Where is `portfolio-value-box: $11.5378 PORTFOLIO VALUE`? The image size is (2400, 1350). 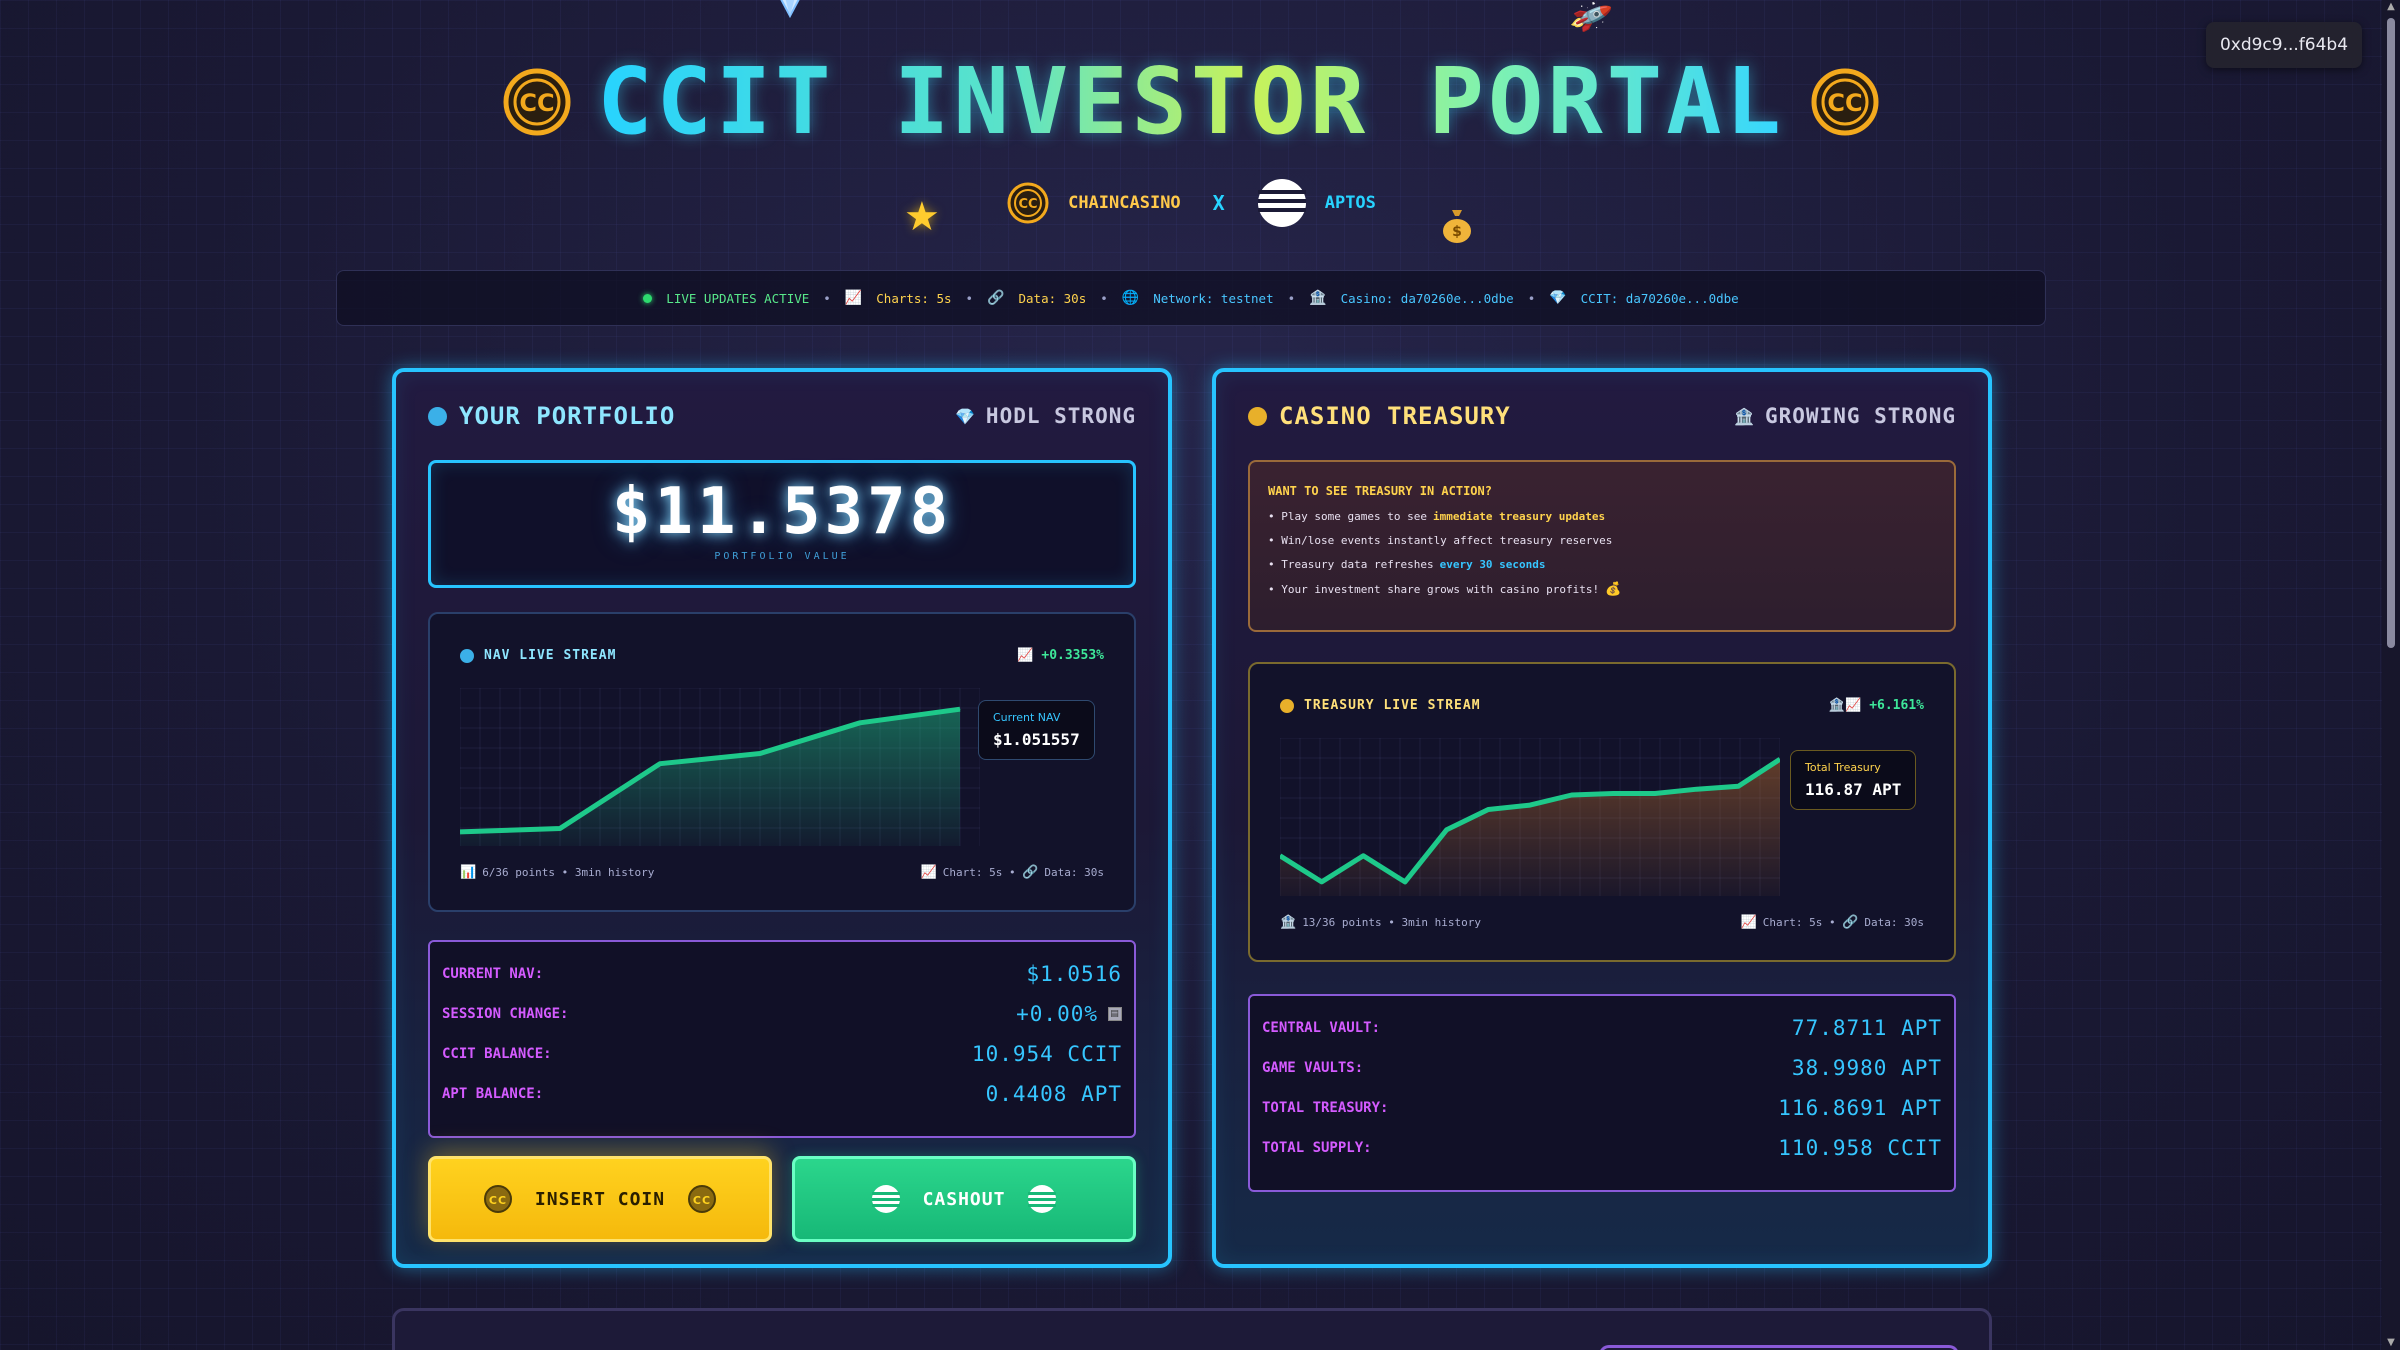 portfolio-value-box: $11.5378 PORTFOLIO VALUE is located at coordinates (782, 524).